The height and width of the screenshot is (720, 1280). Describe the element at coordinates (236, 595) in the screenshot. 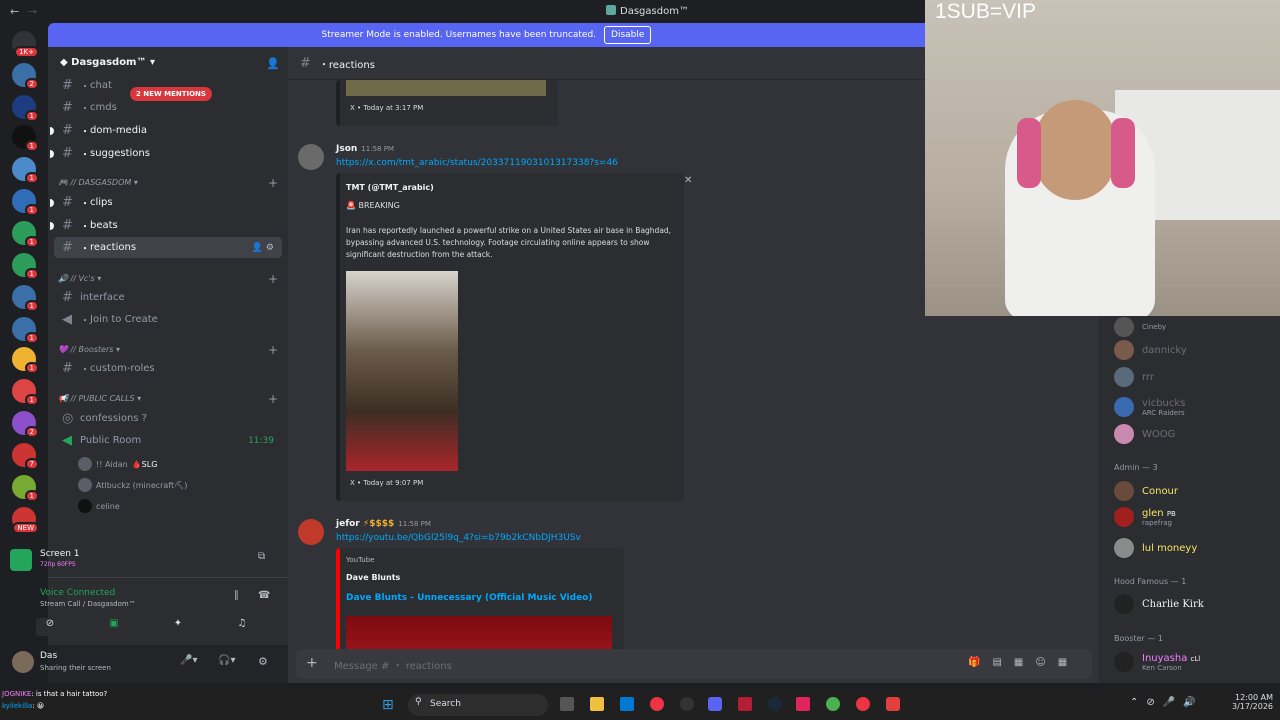

I see `noise-icon: ∥` at that location.